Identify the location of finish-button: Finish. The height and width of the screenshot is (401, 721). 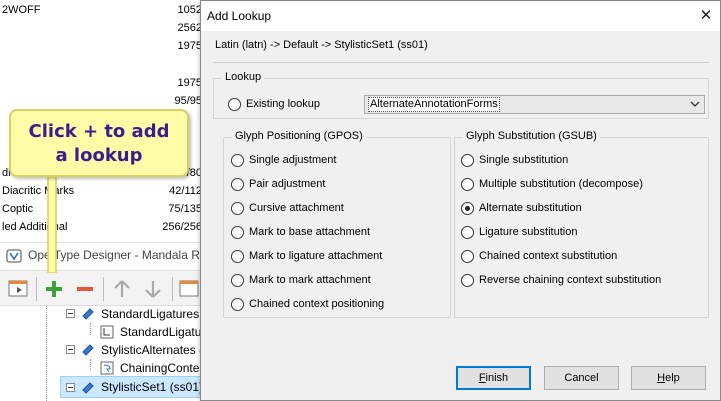
(493, 378).